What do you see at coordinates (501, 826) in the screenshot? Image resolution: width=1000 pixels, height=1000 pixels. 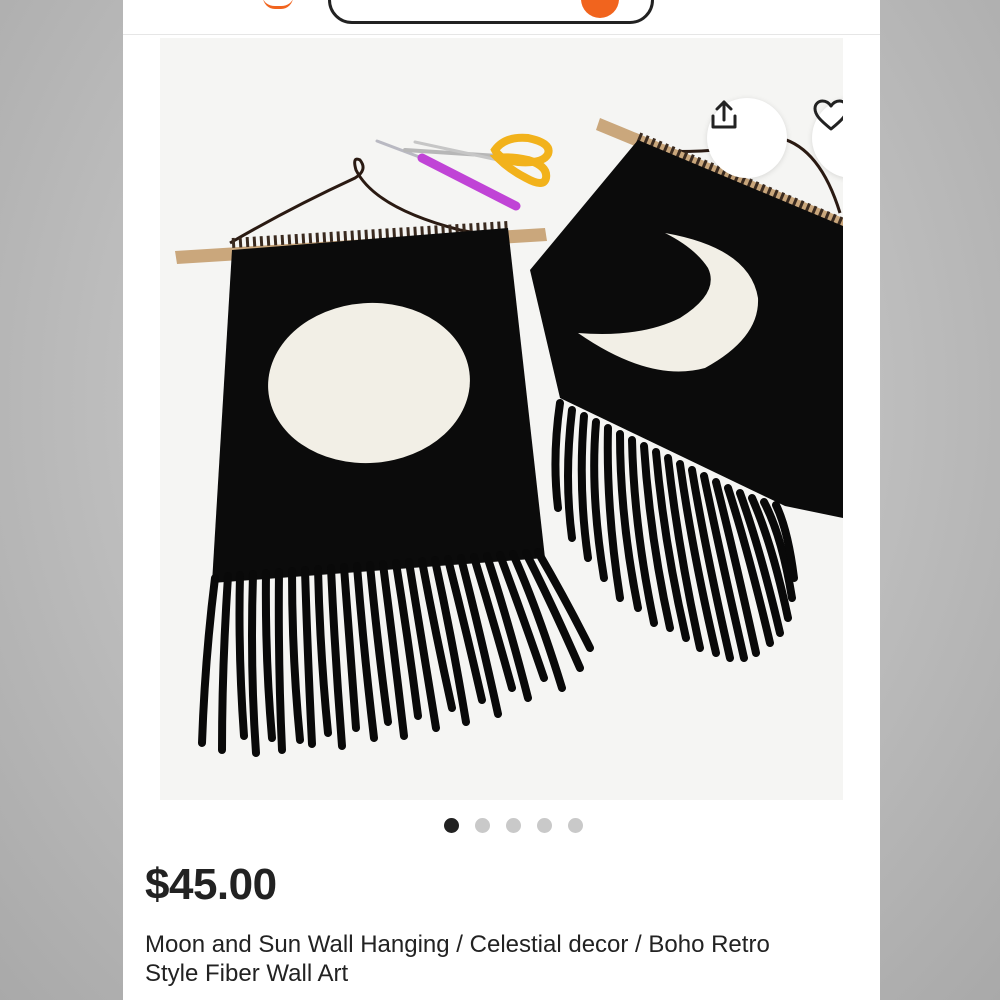 I see `image-carousel-dots` at bounding box center [501, 826].